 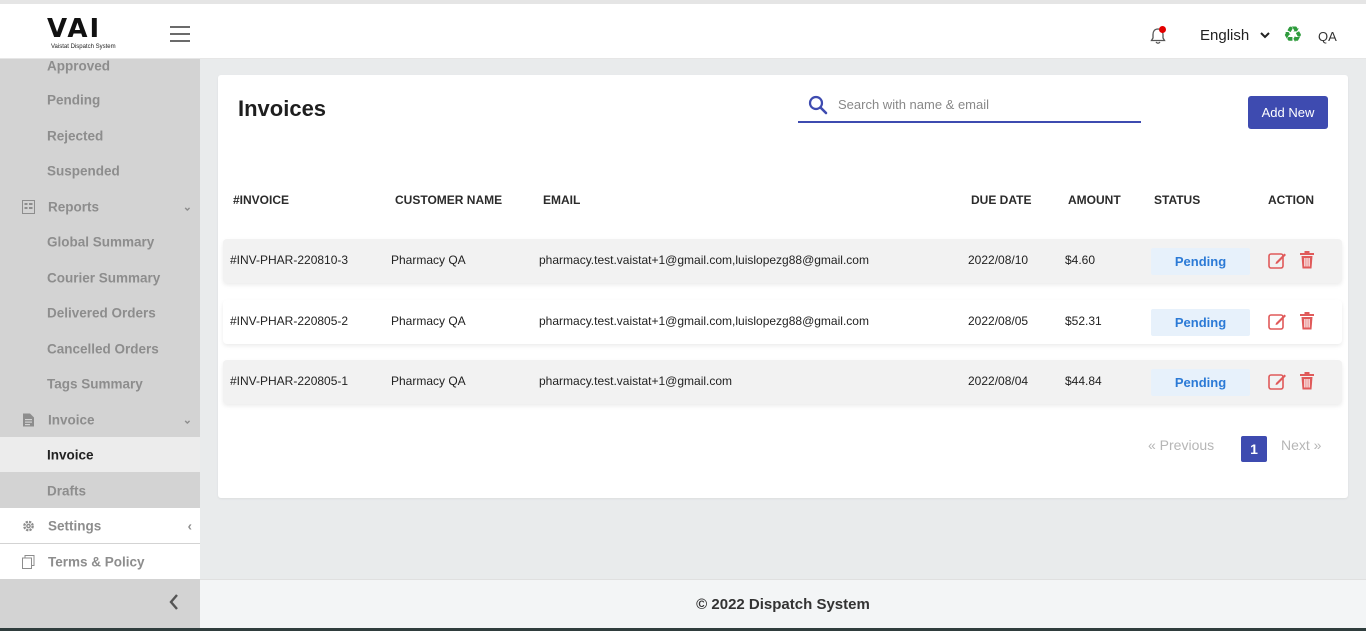 I want to click on sidebar-item-label: Drafts, so click(x=67, y=490).